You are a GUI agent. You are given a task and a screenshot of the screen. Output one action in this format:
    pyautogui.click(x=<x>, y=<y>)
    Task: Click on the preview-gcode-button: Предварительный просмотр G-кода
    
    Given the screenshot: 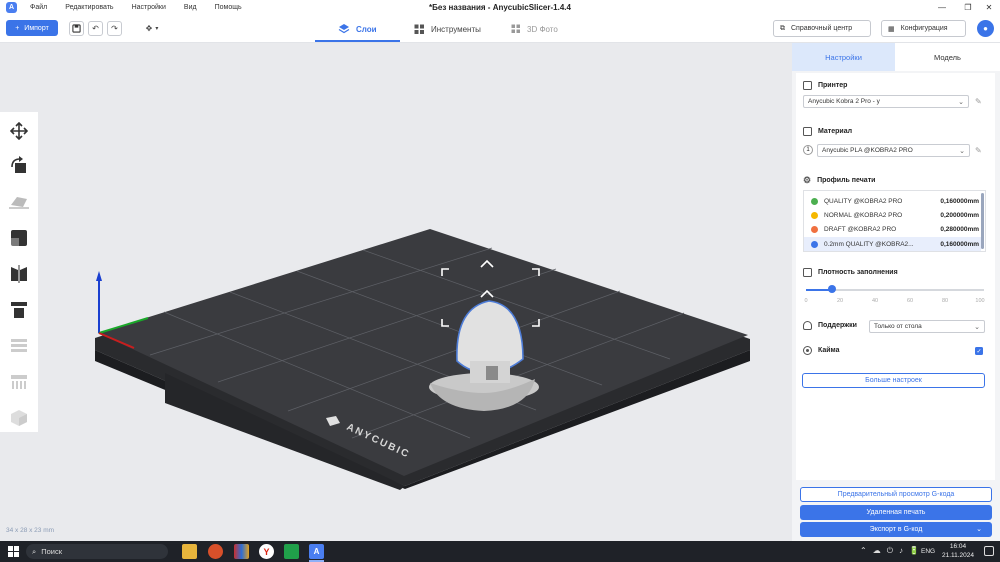 What is the action you would take?
    pyautogui.click(x=896, y=494)
    